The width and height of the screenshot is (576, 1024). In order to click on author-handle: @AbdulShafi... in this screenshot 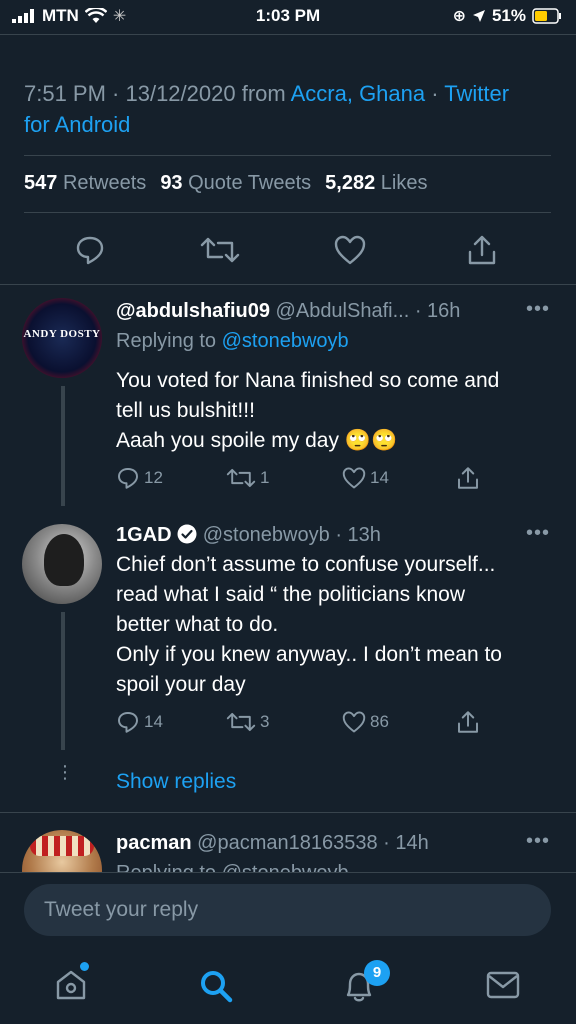, I will do `click(343, 311)`.